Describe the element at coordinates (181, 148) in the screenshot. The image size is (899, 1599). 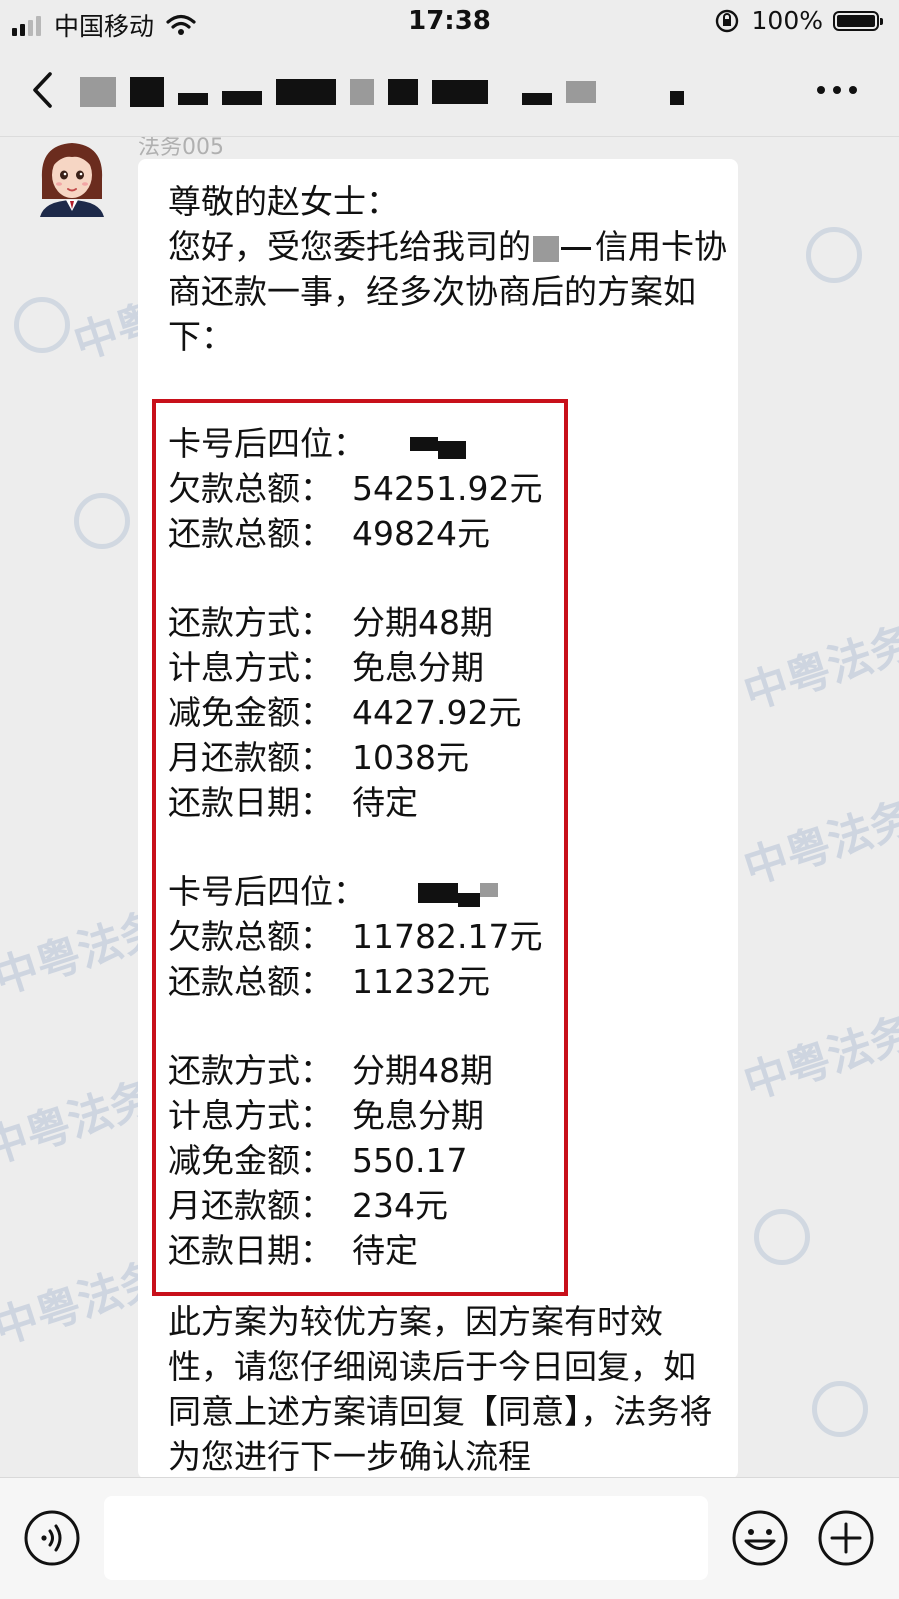
I see `sender-name: 法务005` at that location.